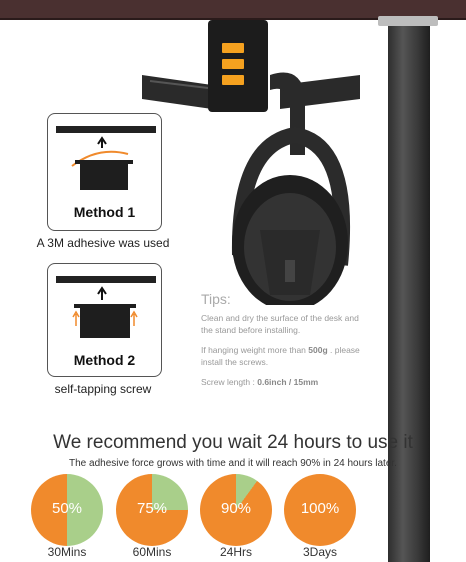 The width and height of the screenshot is (466, 562). I want to click on progress-pie-caption: 3Days, so click(319, 552).